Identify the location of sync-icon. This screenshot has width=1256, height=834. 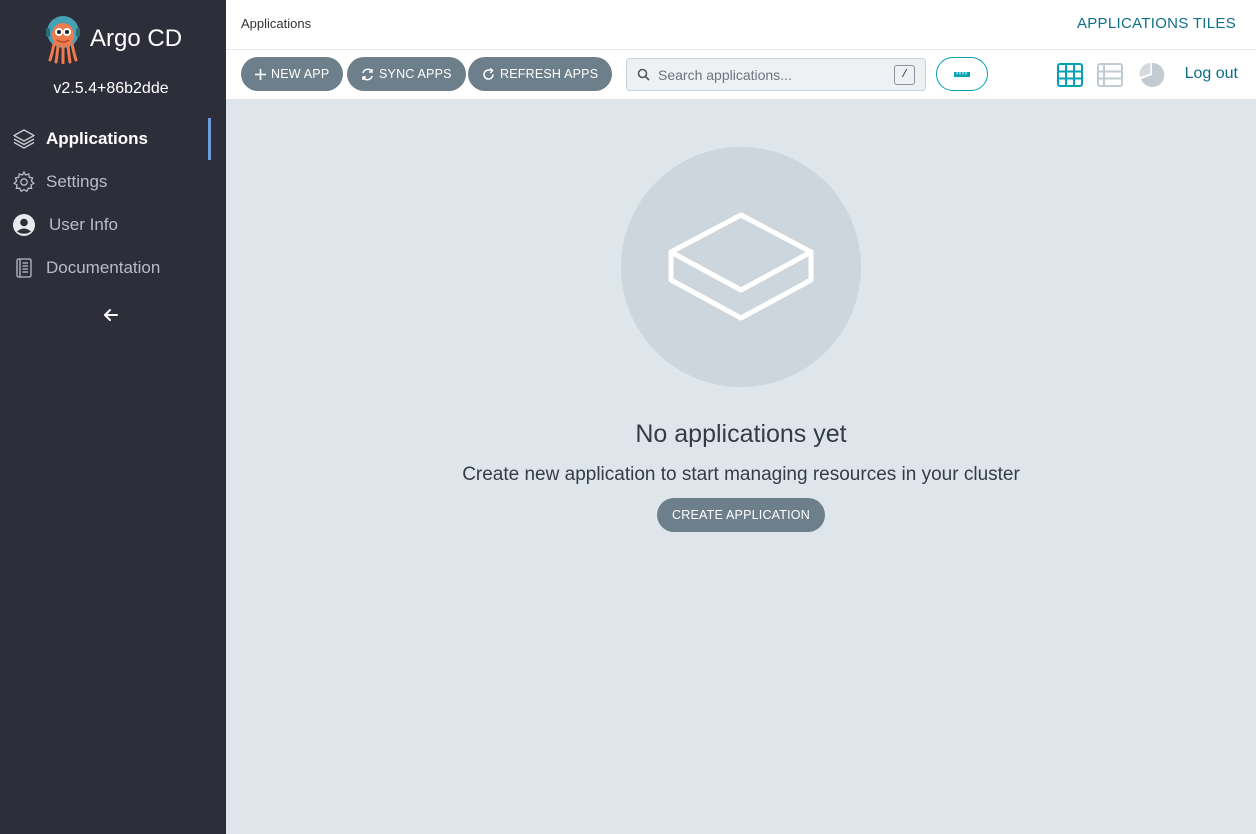
(367, 74).